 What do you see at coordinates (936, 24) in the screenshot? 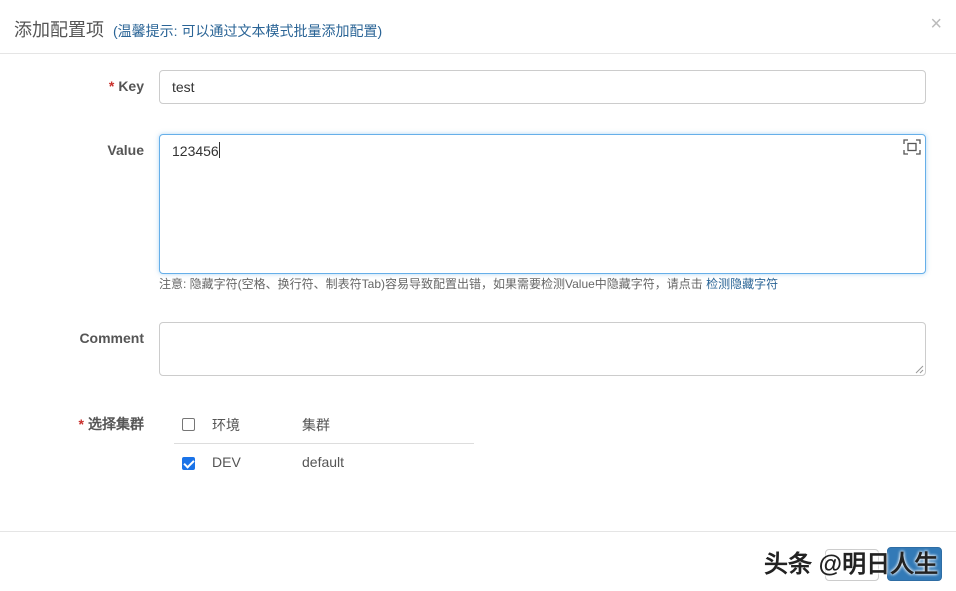
I see `close-icon: ×` at bounding box center [936, 24].